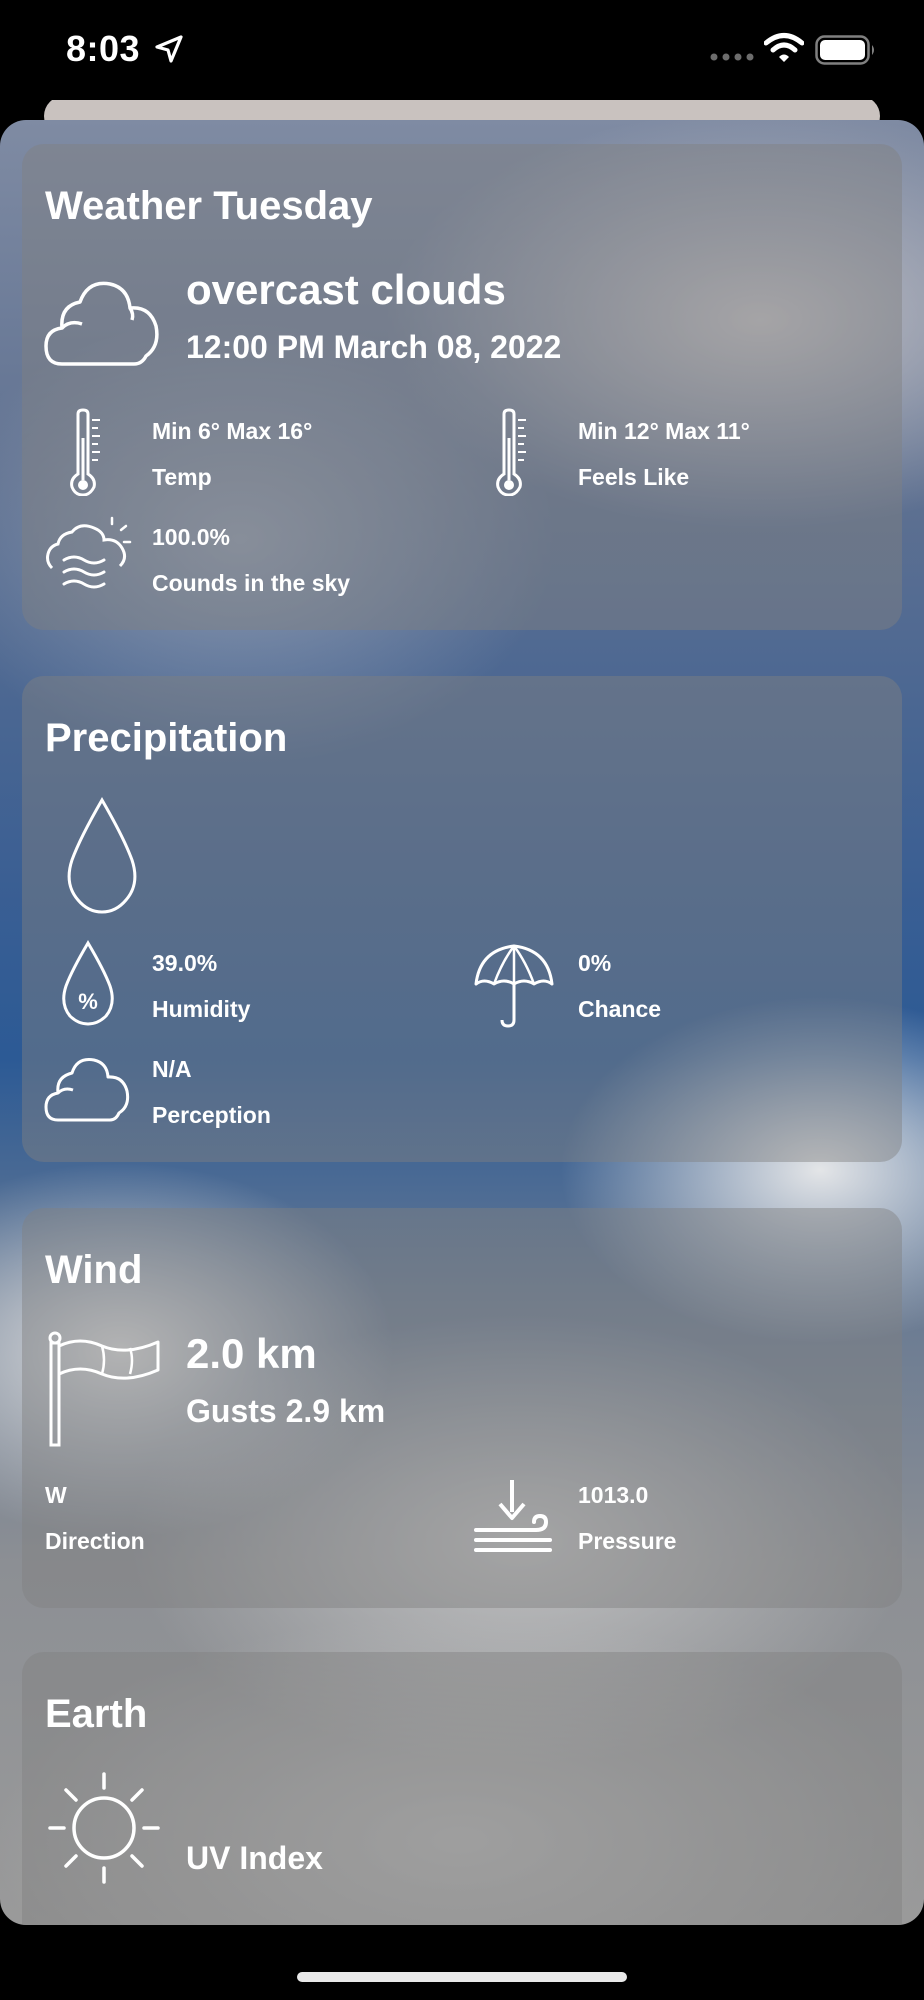  Describe the element at coordinates (88, 983) in the screenshot. I see `humidity-icon: %` at that location.